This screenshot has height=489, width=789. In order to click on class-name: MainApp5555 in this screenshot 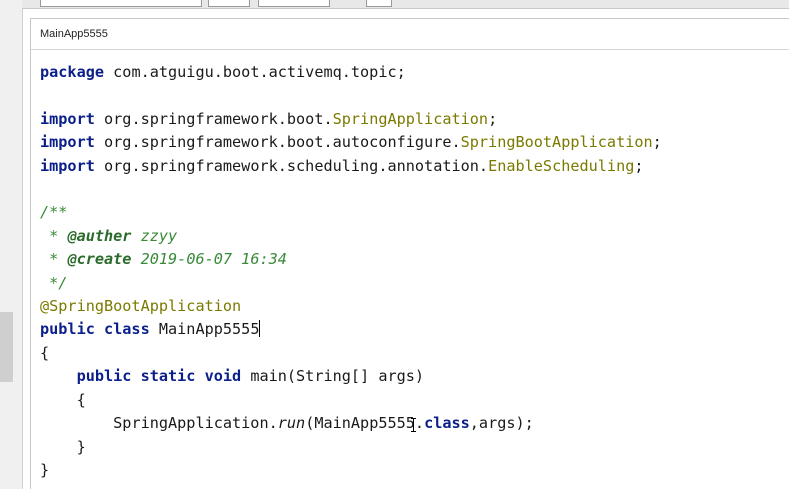, I will do `click(204, 329)`.